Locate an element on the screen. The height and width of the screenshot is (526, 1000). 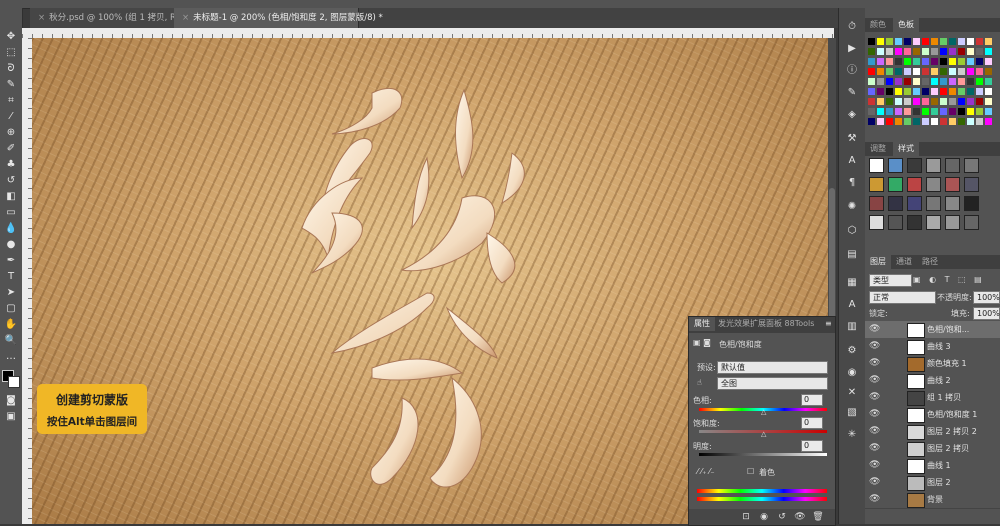
layer-filter-icons: ▣ ◐ T ⬚ ▤ is located at coordinates (949, 279).